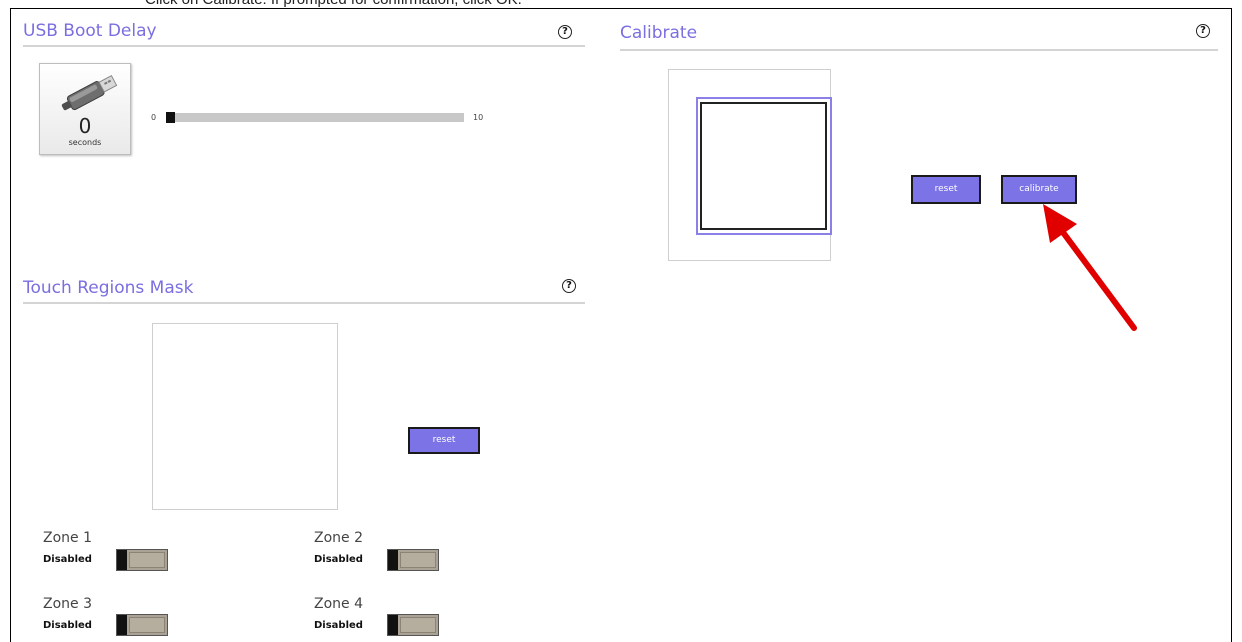 This screenshot has height=642, width=1242. What do you see at coordinates (304, 303) in the screenshot?
I see `touch-regions-mask-divider` at bounding box center [304, 303].